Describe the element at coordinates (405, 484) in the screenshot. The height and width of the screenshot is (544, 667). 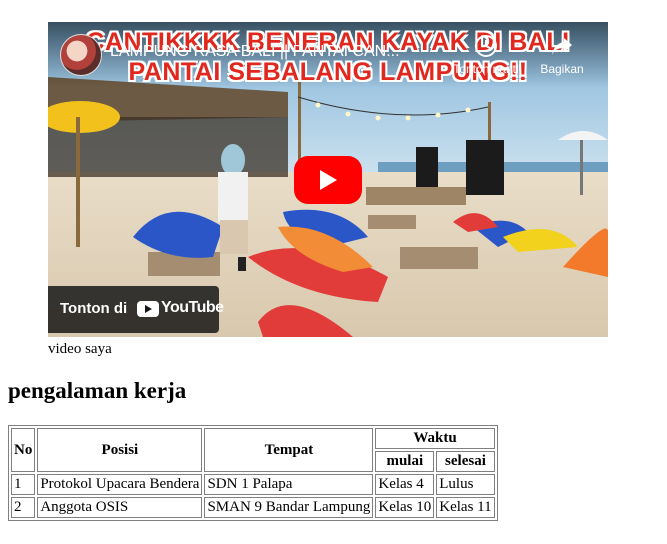
I see `cell-mulai: Kelas 4` at that location.